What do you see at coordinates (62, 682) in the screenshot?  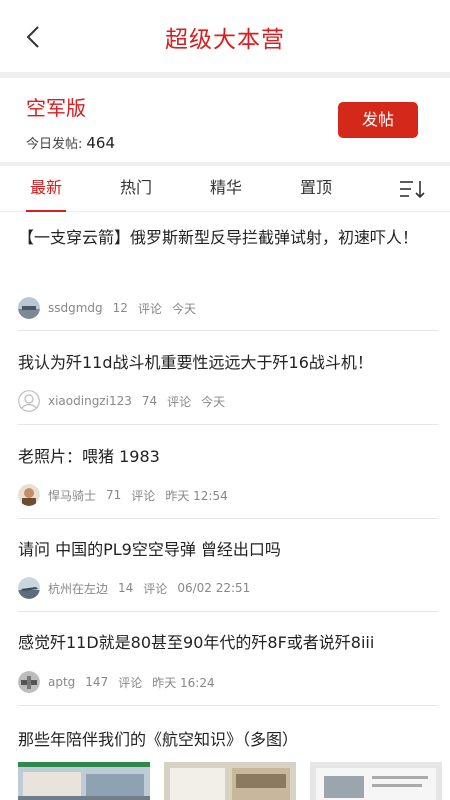 I see `post-author: aptg` at bounding box center [62, 682].